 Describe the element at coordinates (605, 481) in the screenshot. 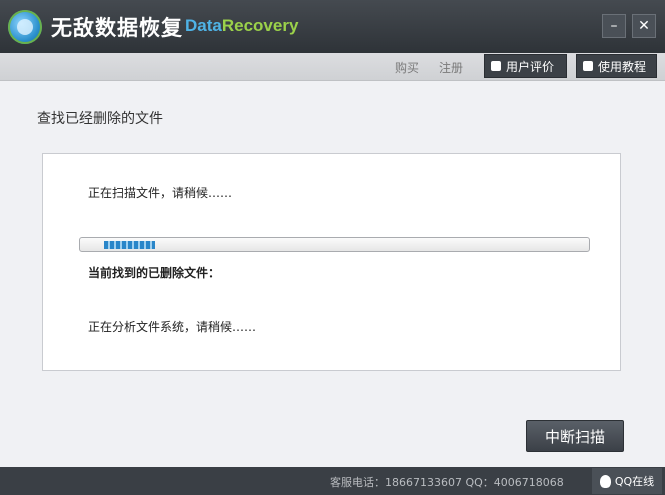

I see `qq-penguin-icon` at that location.